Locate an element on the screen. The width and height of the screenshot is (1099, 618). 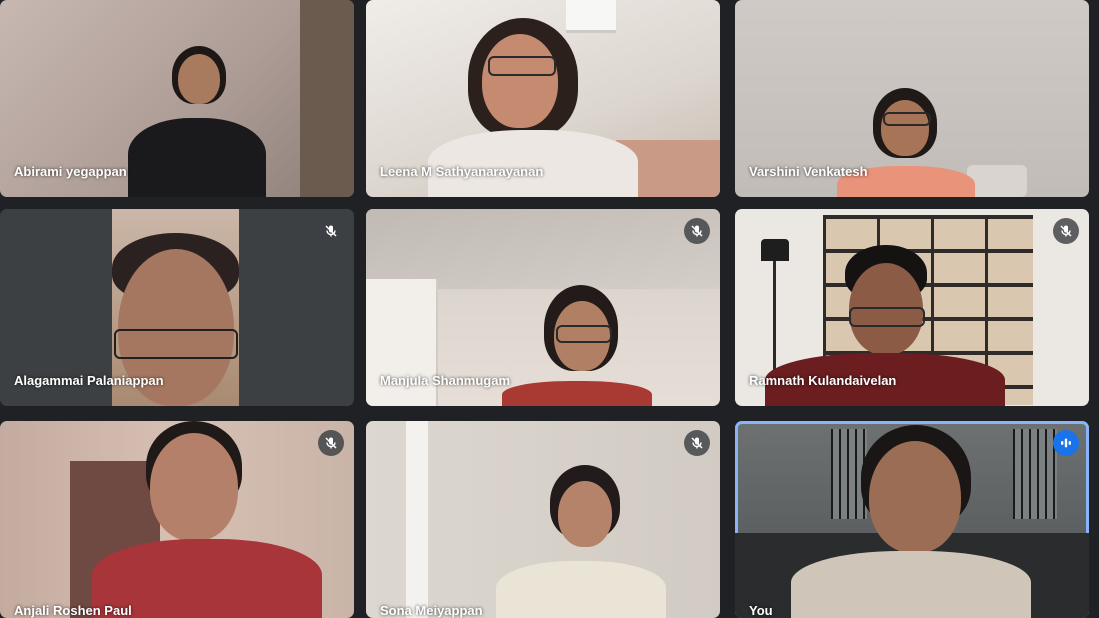
audio-levels-icon is located at coordinates (1066, 443).